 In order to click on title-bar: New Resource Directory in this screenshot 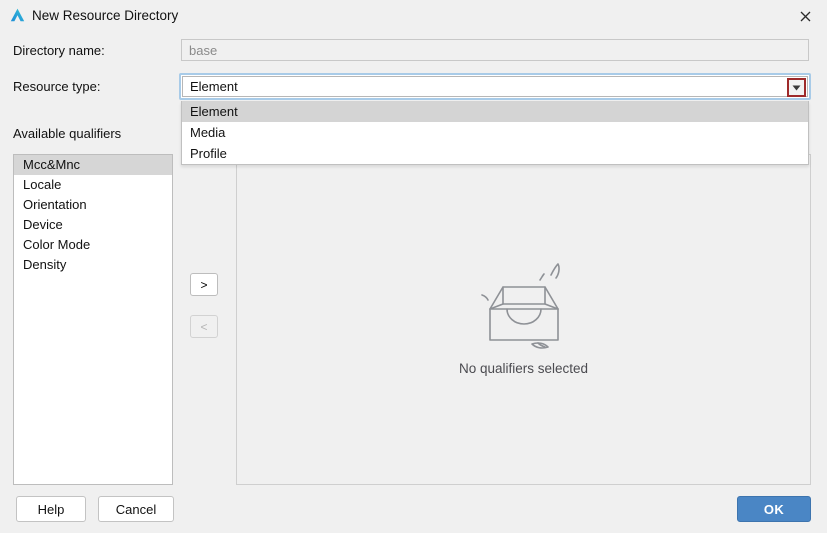, I will do `click(413, 15)`.